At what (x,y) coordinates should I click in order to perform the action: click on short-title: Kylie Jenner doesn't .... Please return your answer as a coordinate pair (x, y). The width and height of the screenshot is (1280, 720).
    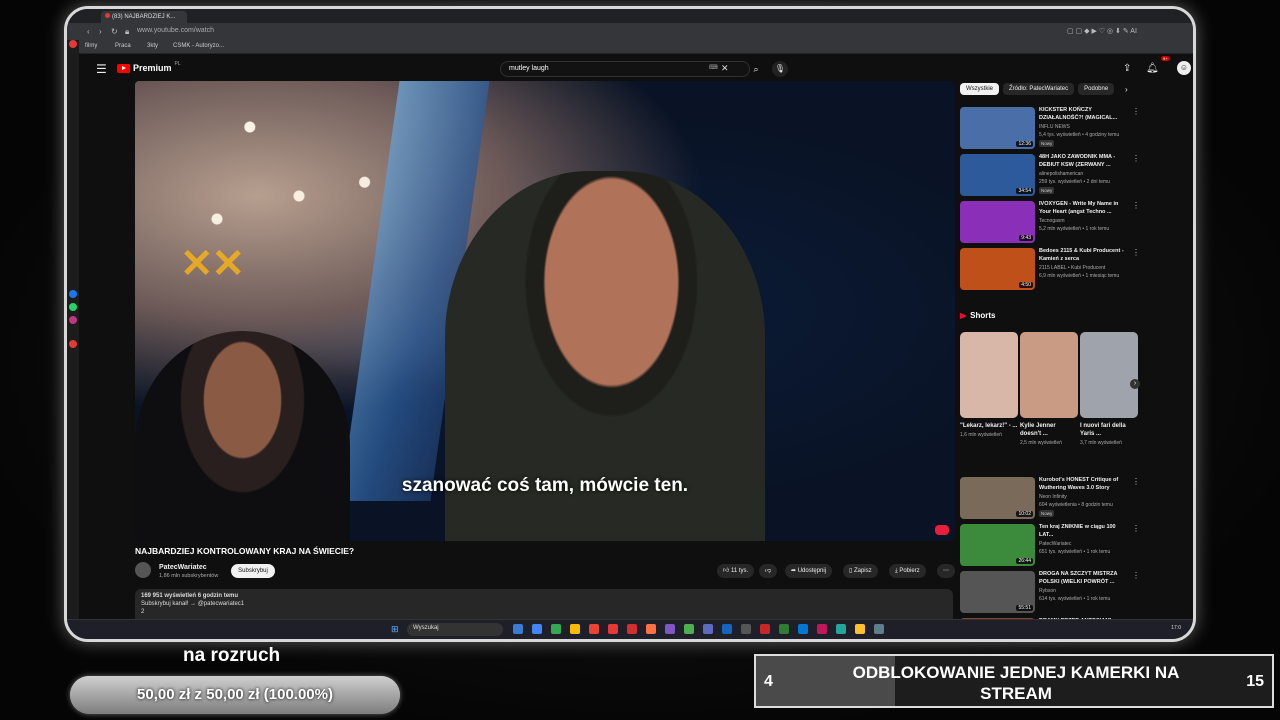
    Looking at the image, I should click on (1049, 430).